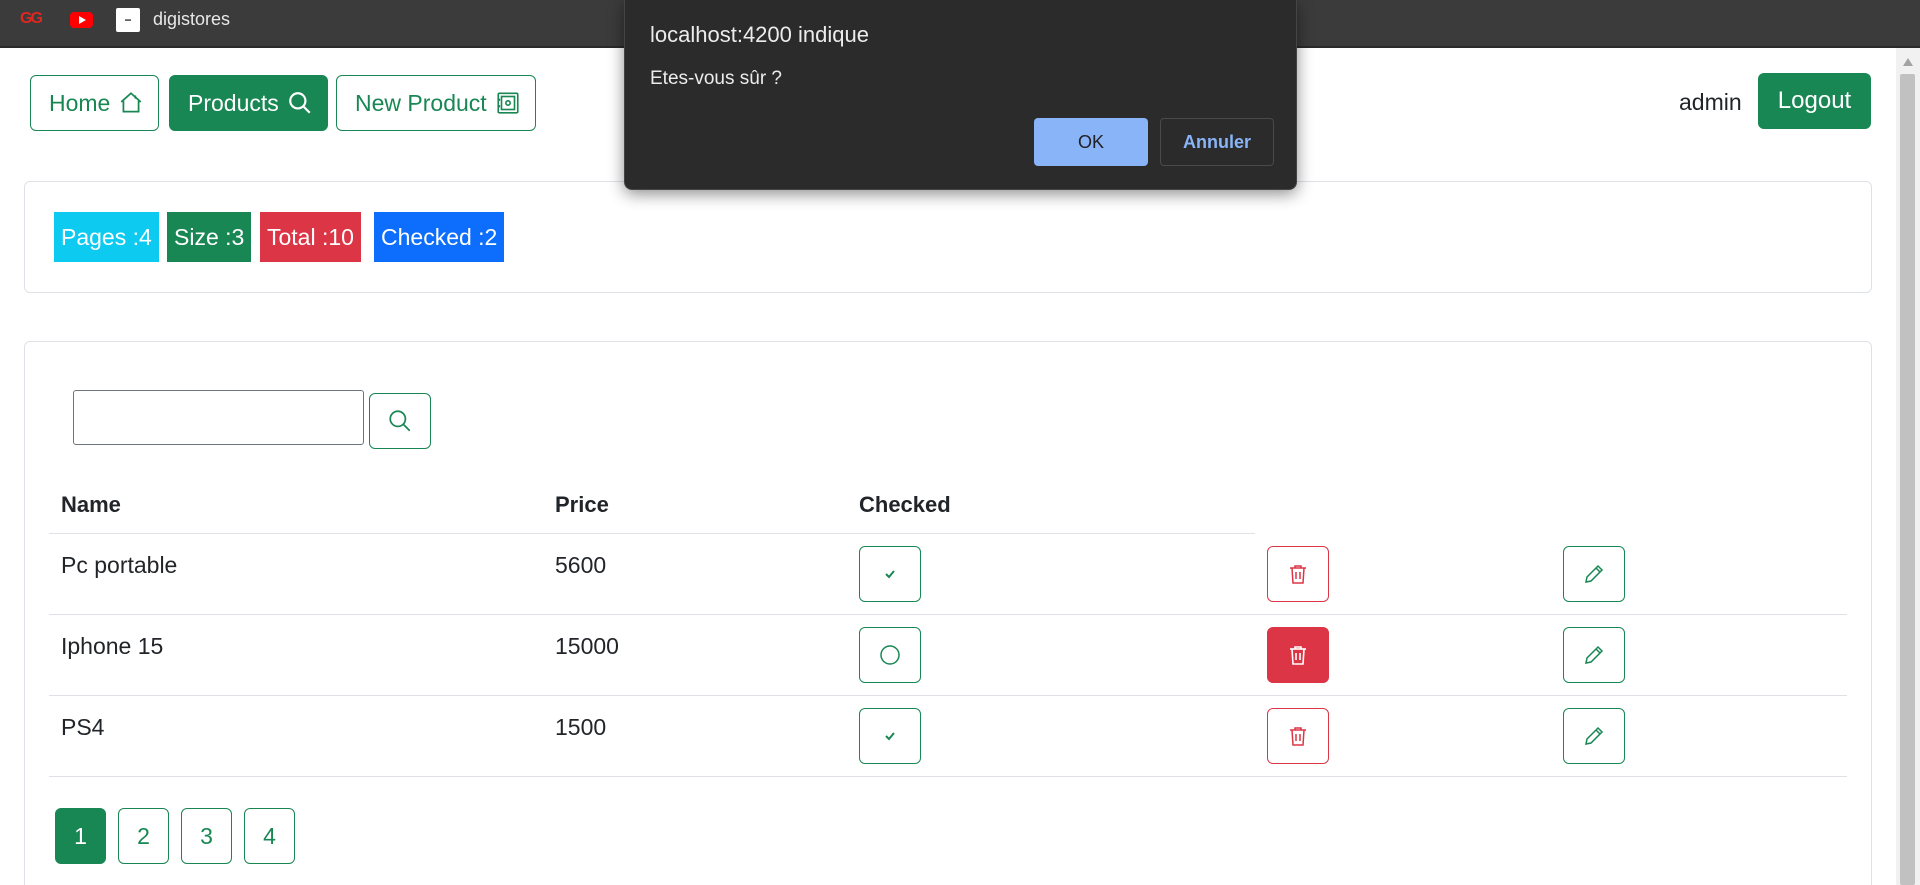 Image resolution: width=1920 pixels, height=885 pixels. I want to click on row-1-check-toggle, so click(890, 574).